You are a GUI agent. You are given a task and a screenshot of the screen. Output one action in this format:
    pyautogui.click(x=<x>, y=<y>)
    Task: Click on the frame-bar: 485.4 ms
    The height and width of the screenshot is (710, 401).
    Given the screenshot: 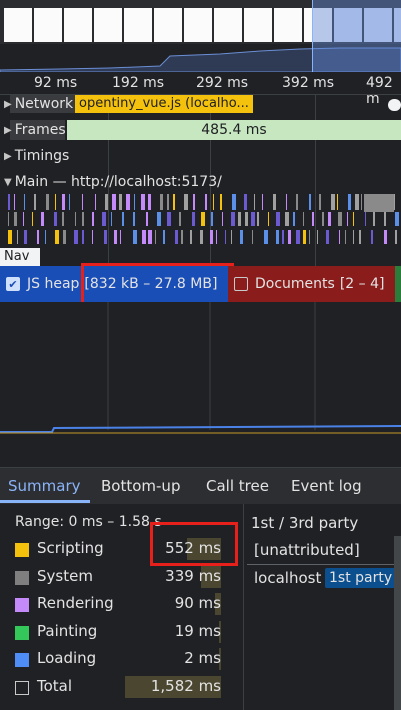 What is the action you would take?
    pyautogui.click(x=234, y=130)
    